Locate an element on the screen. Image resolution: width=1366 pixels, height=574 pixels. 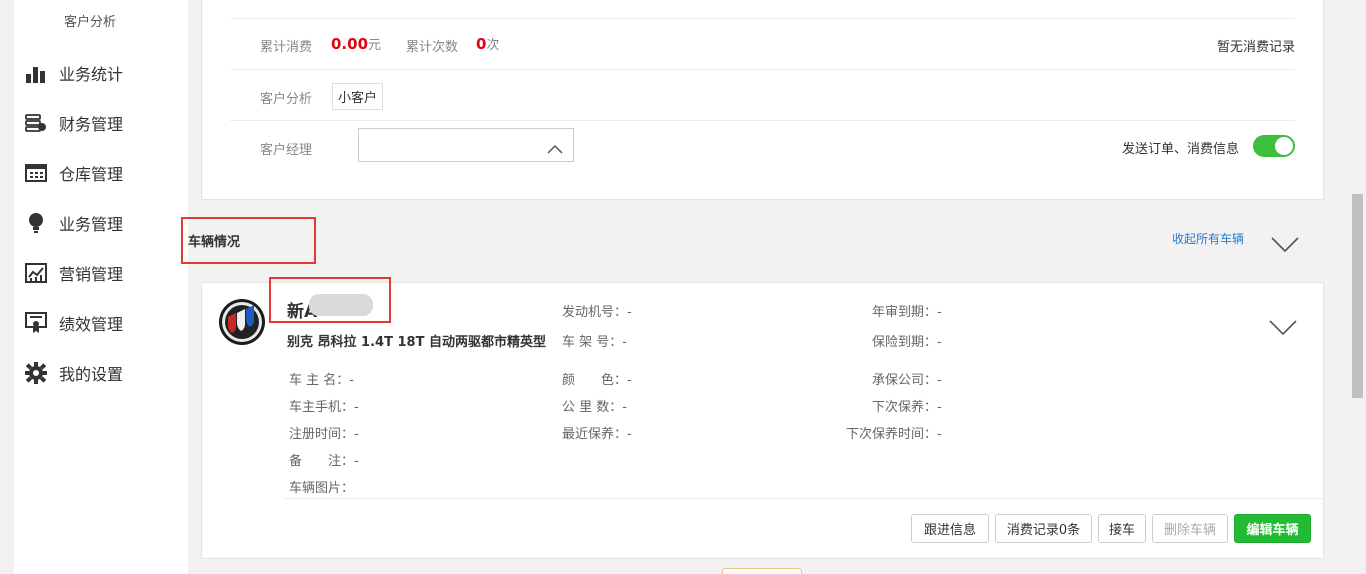
vehicle-model: 别克 昂科拉 1.4T 18T 自动两驱都市精英型 is located at coordinates (416, 342).